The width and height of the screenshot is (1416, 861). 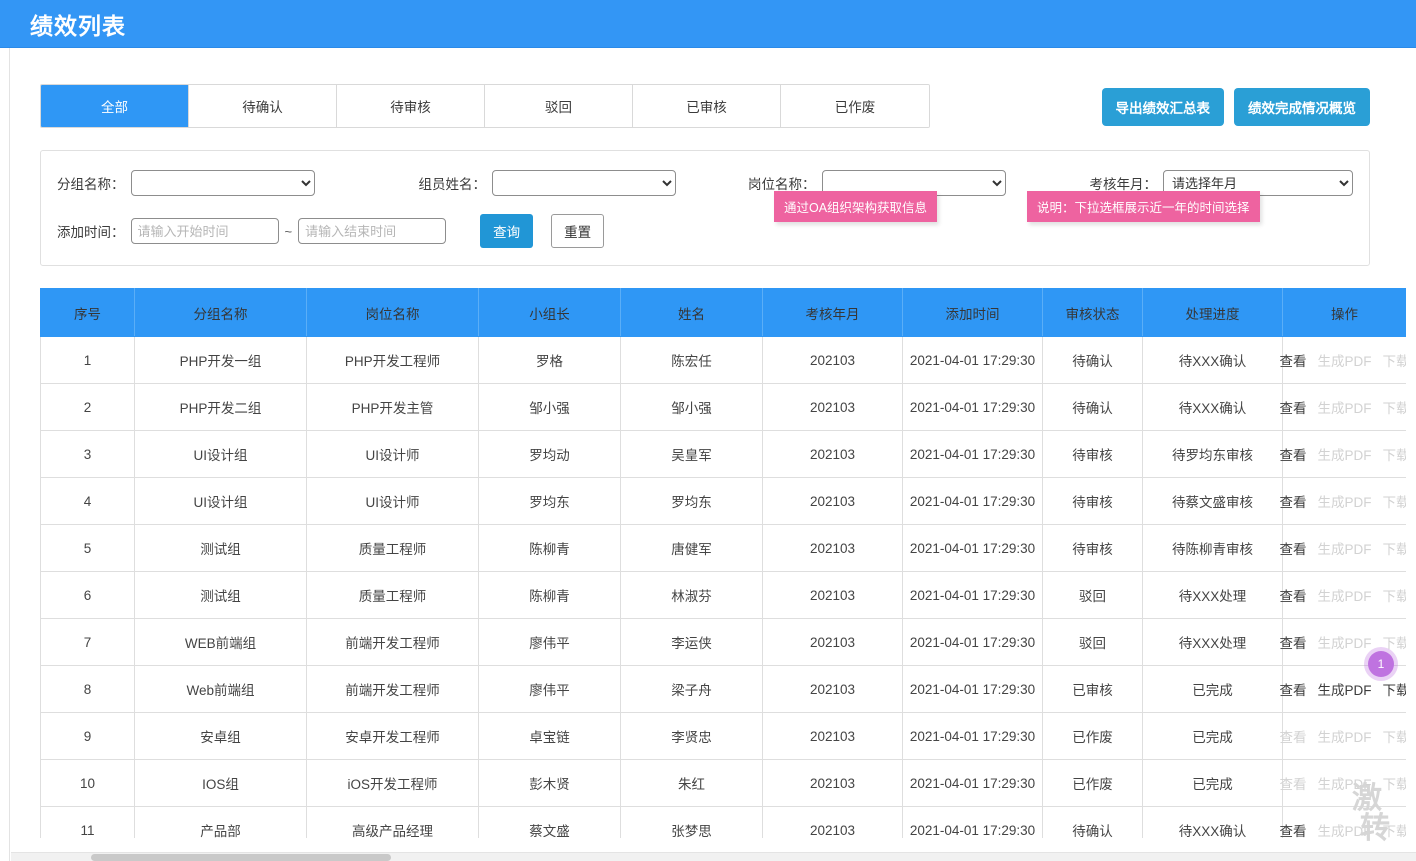 I want to click on month-label: 考核年月：, so click(x=1123, y=184).